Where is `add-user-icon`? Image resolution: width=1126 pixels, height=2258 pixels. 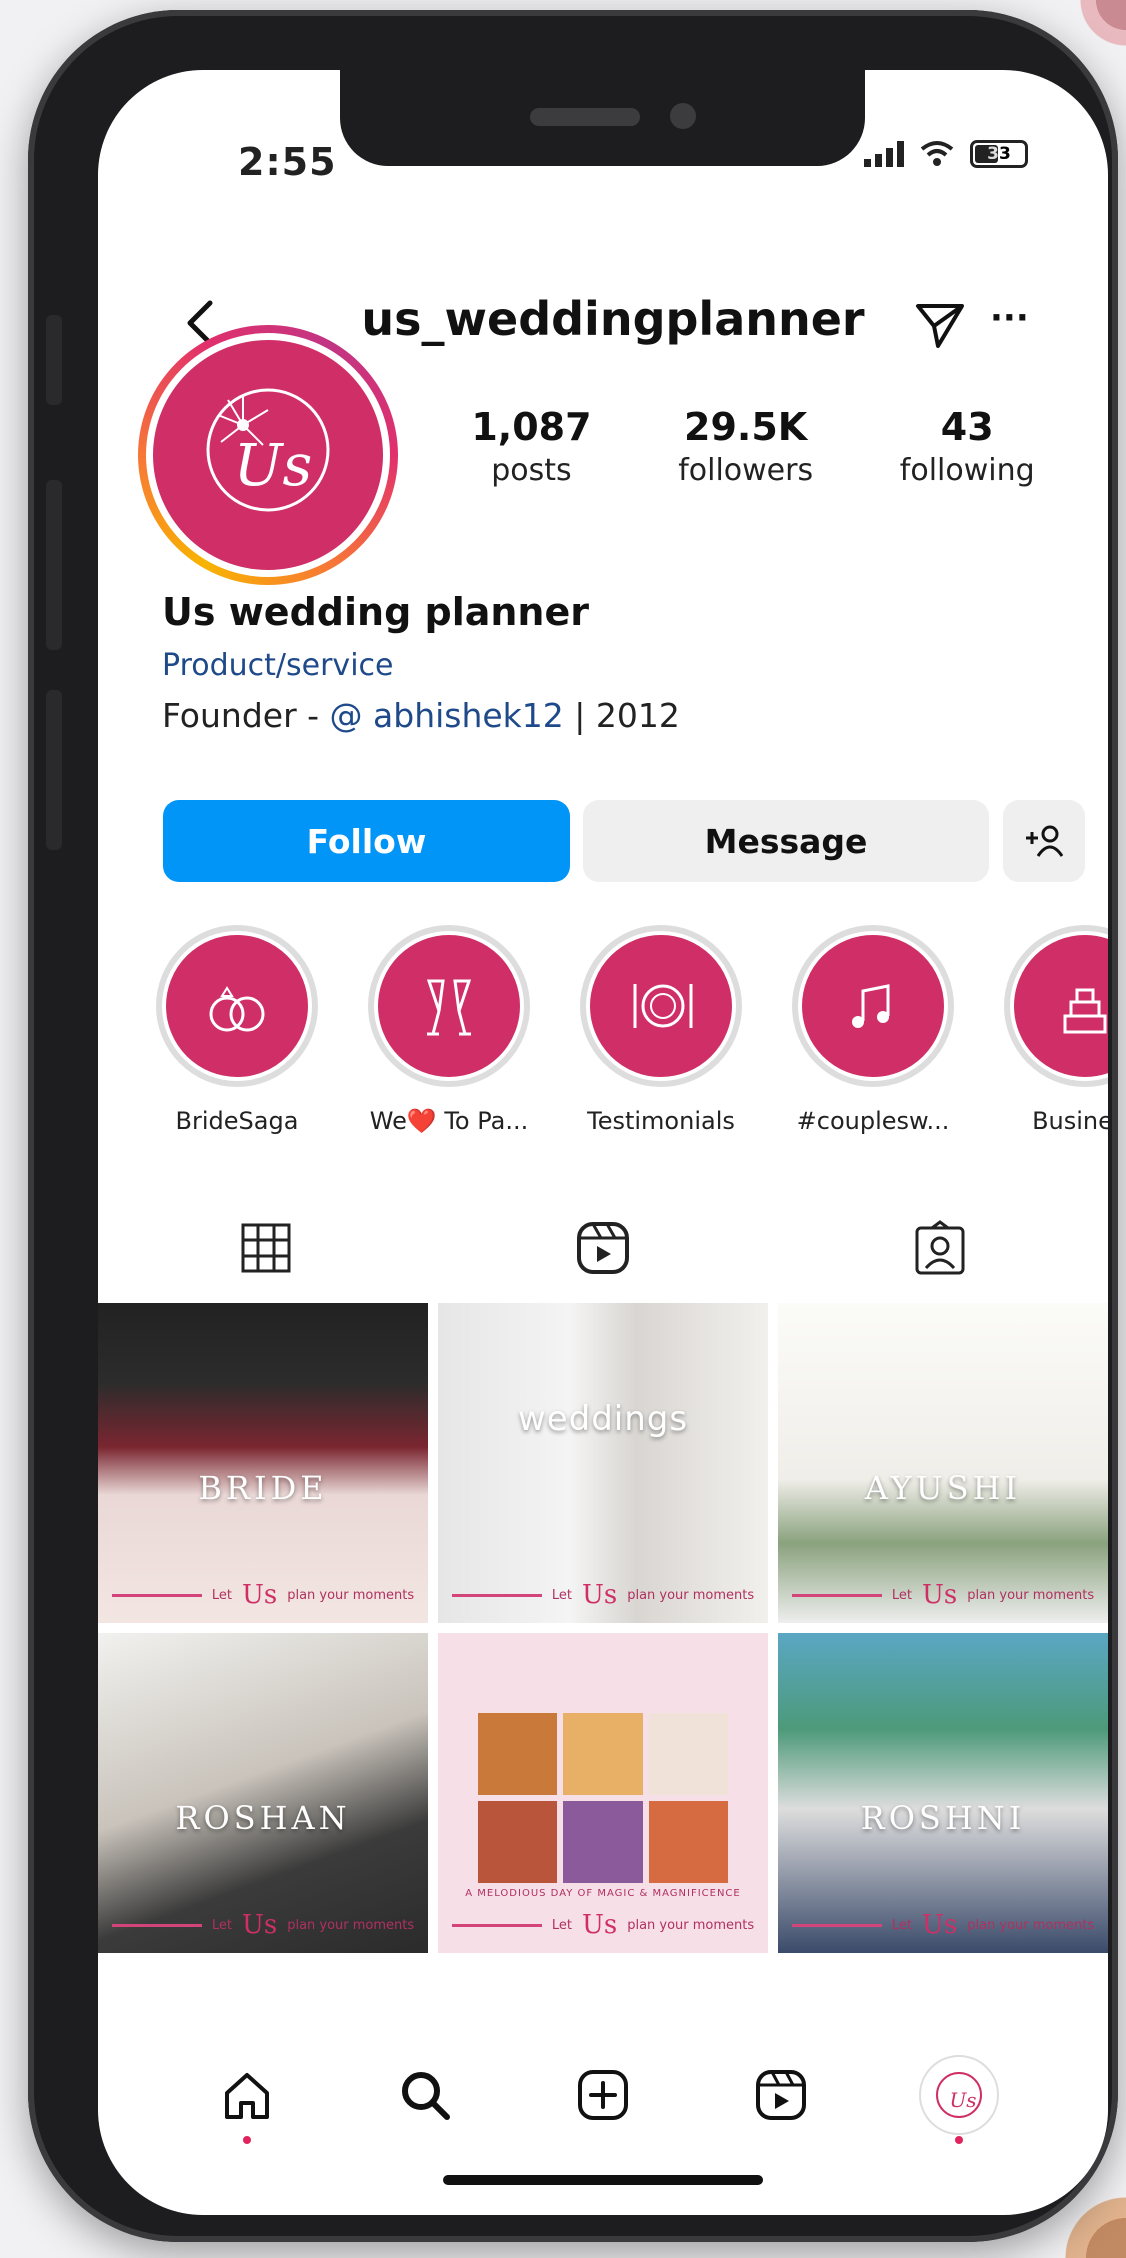 add-user-icon is located at coordinates (1045, 841).